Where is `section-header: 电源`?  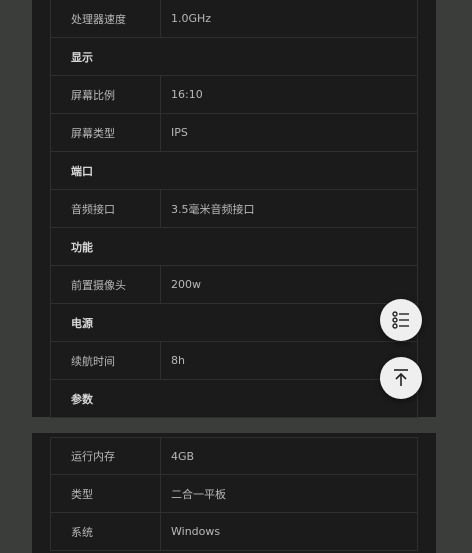
section-header: 电源 is located at coordinates (234, 323).